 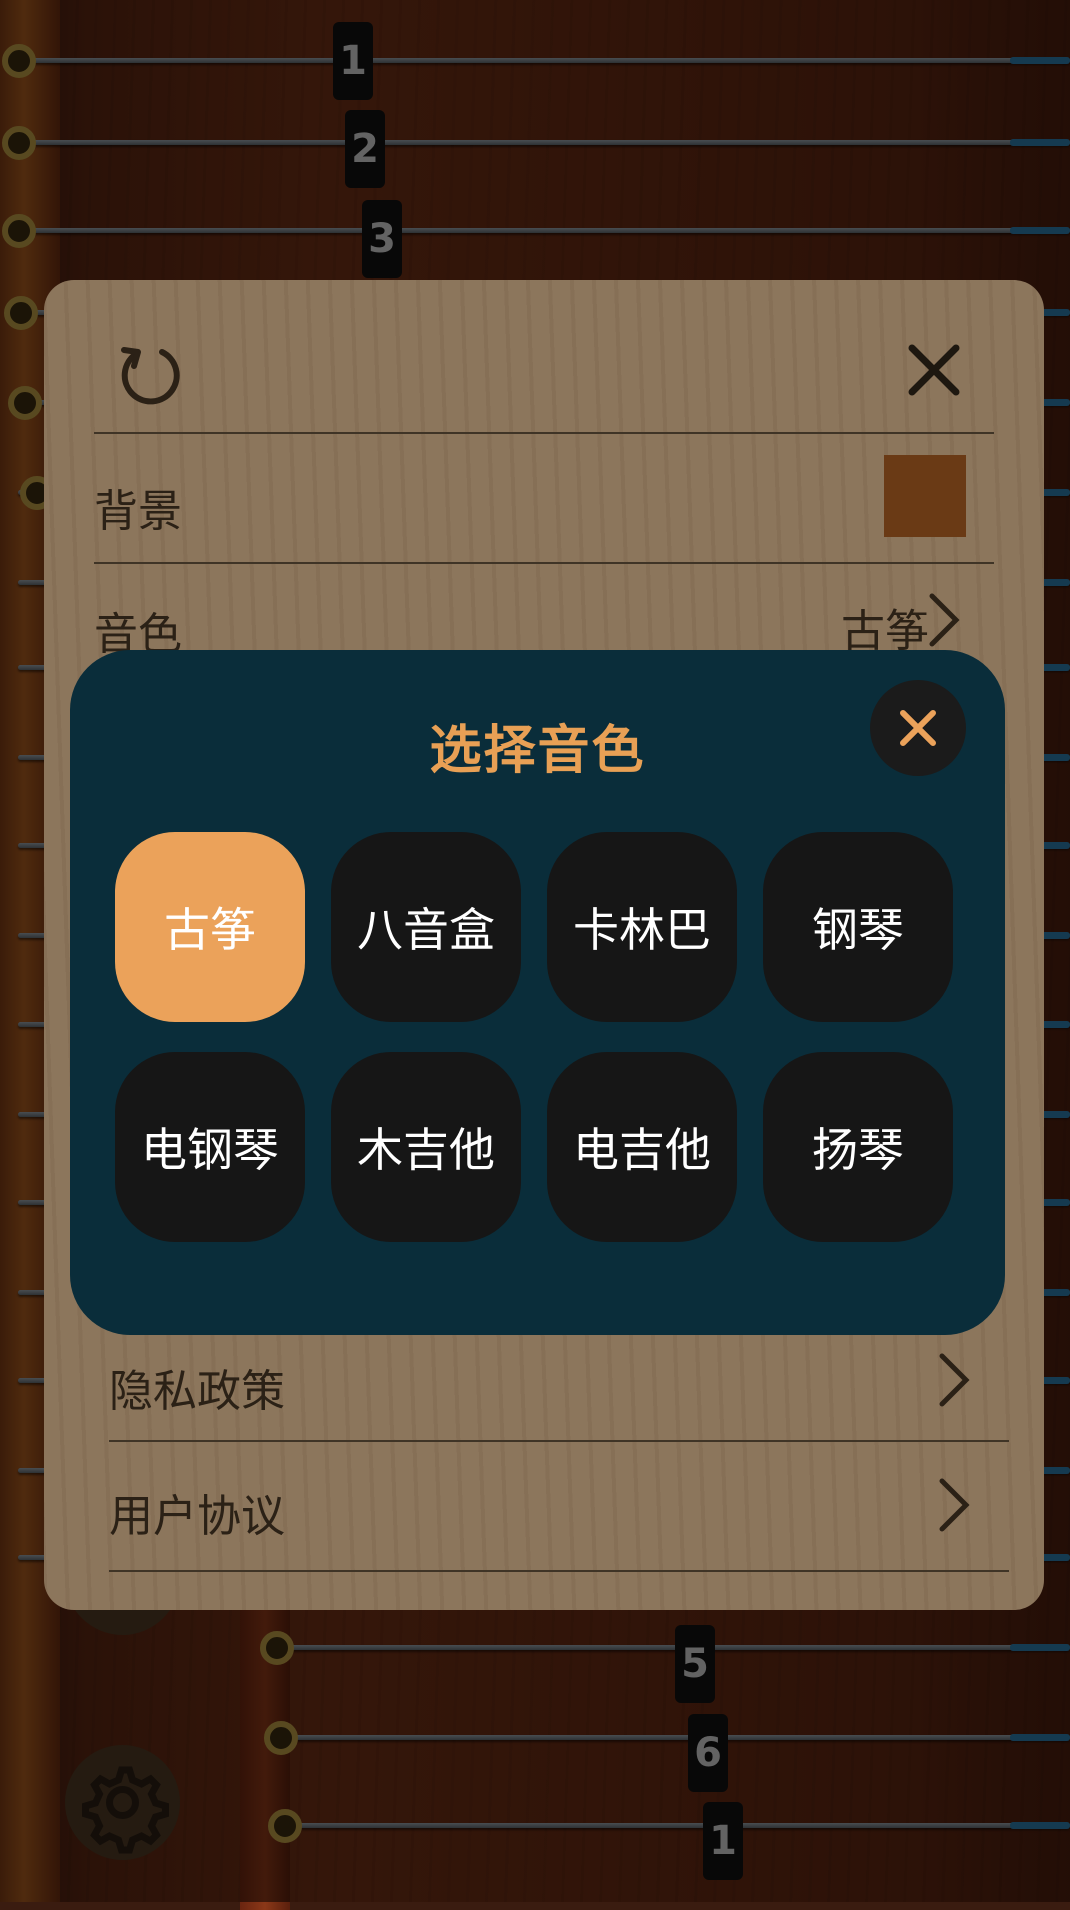 I want to click on timbre-option-electric-piano: 电钢琴, so click(x=210, y=1147).